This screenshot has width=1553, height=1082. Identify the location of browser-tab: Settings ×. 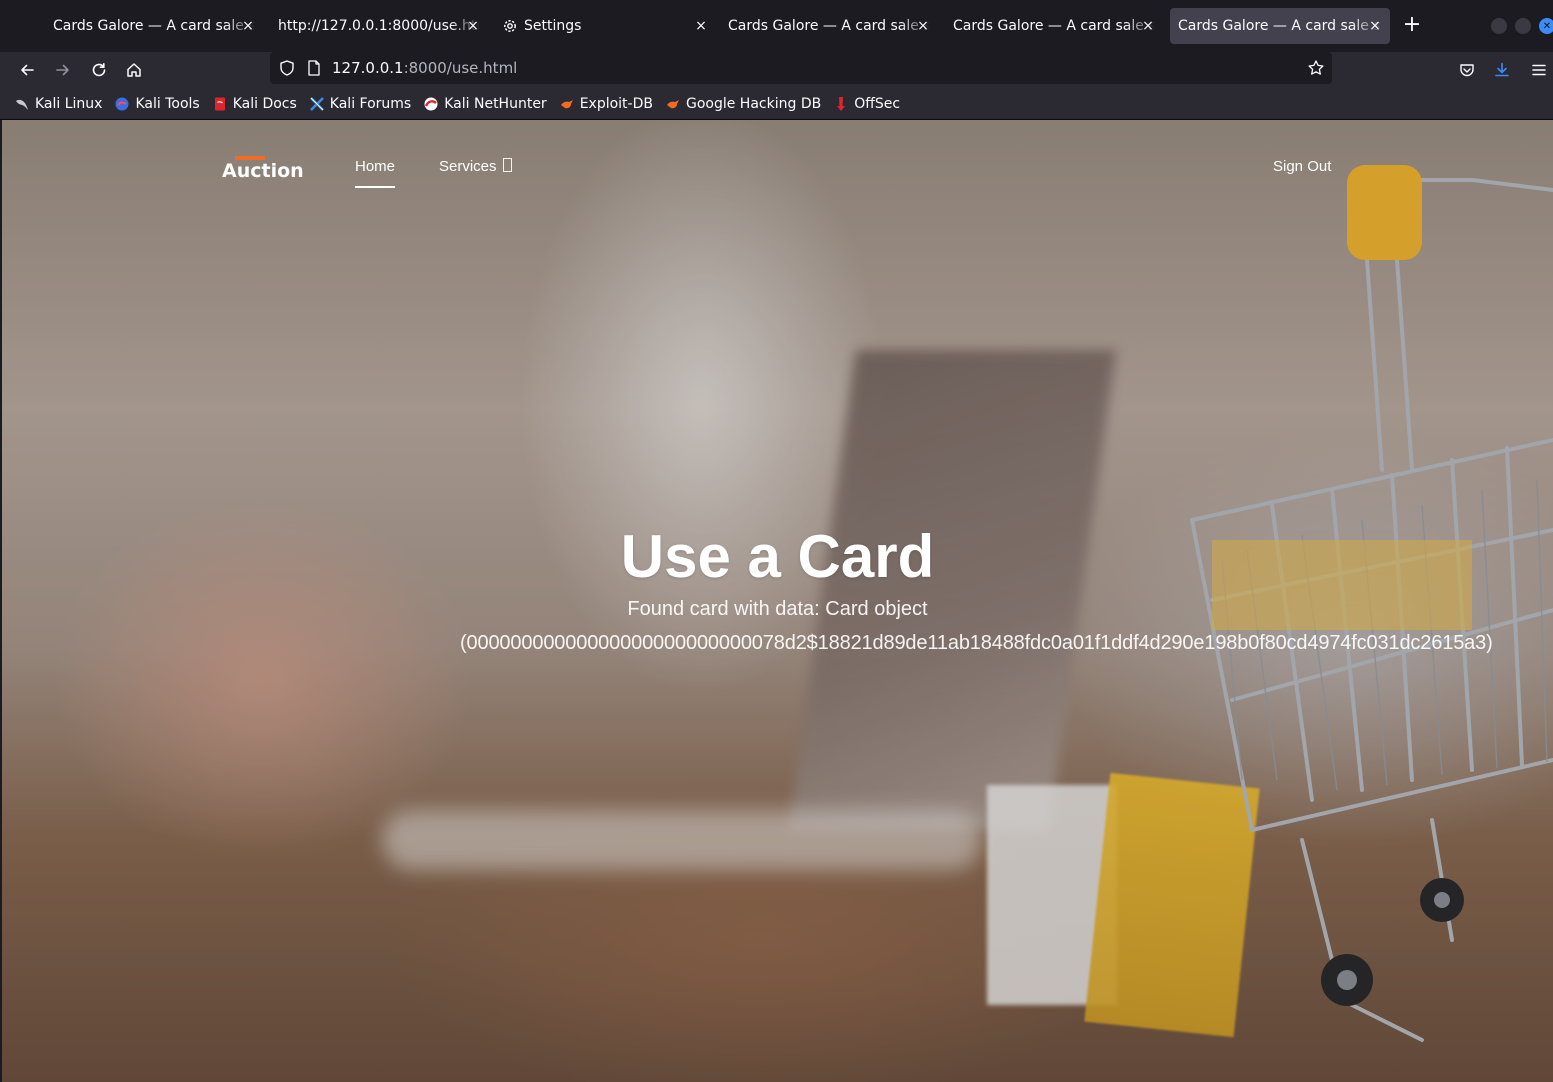
(609, 26).